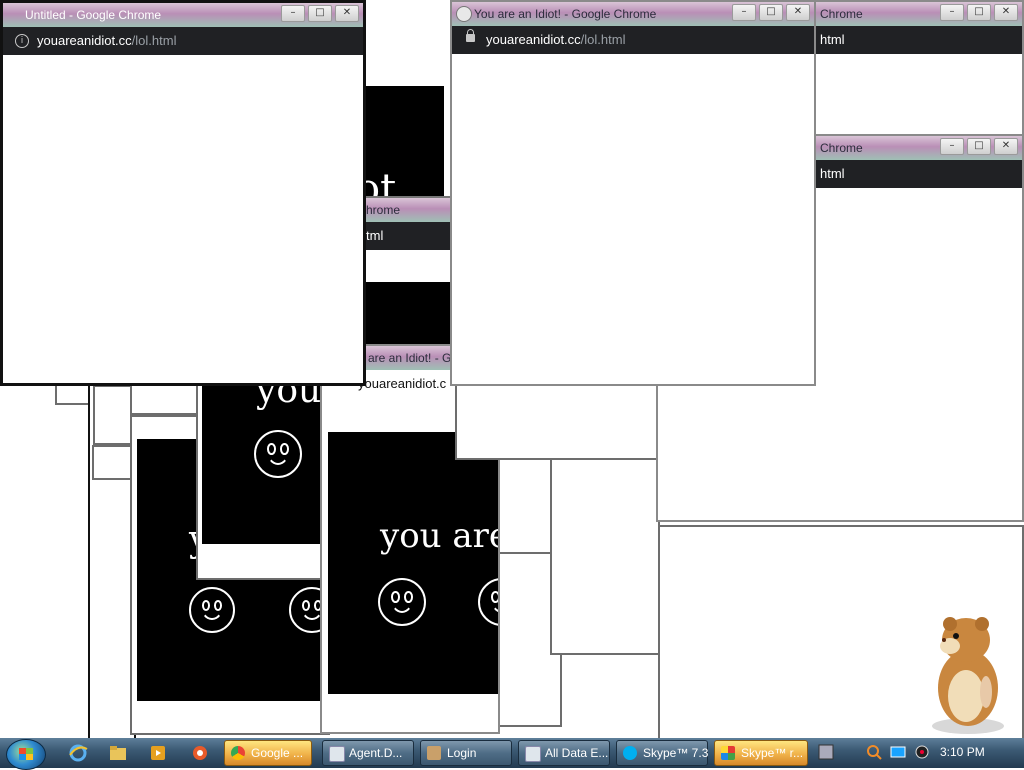  What do you see at coordinates (118, 753) in the screenshot?
I see `folder-icon` at bounding box center [118, 753].